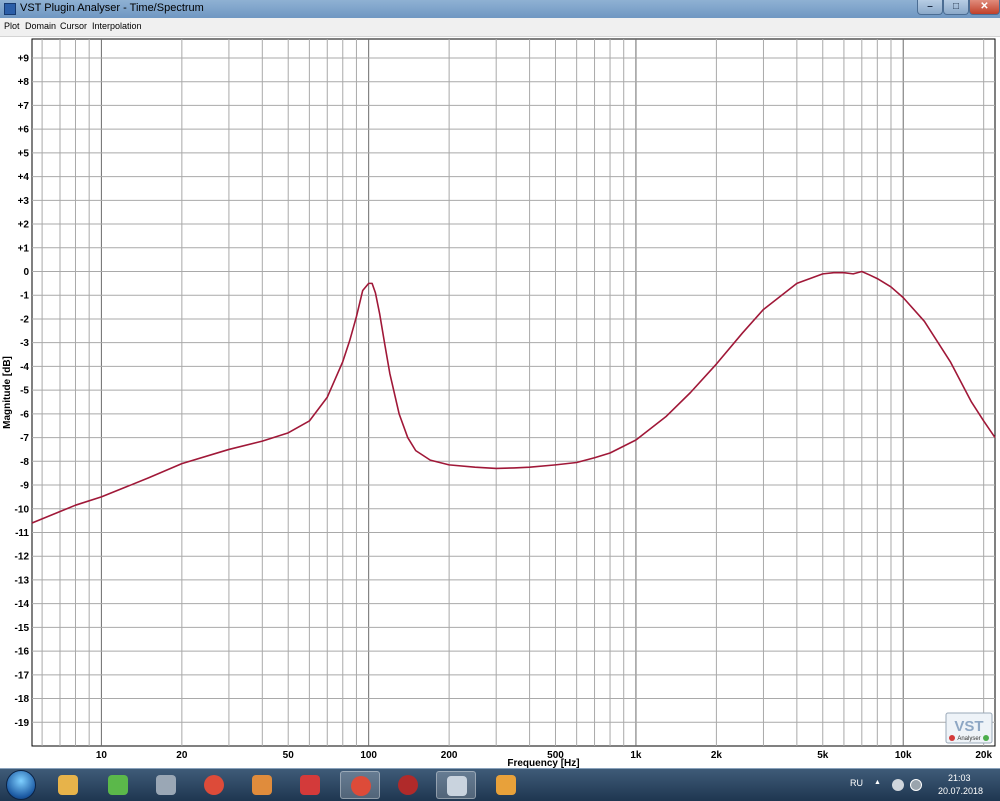 The height and width of the screenshot is (801, 1000). I want to click on y-tick-label: +1, so click(24, 248).